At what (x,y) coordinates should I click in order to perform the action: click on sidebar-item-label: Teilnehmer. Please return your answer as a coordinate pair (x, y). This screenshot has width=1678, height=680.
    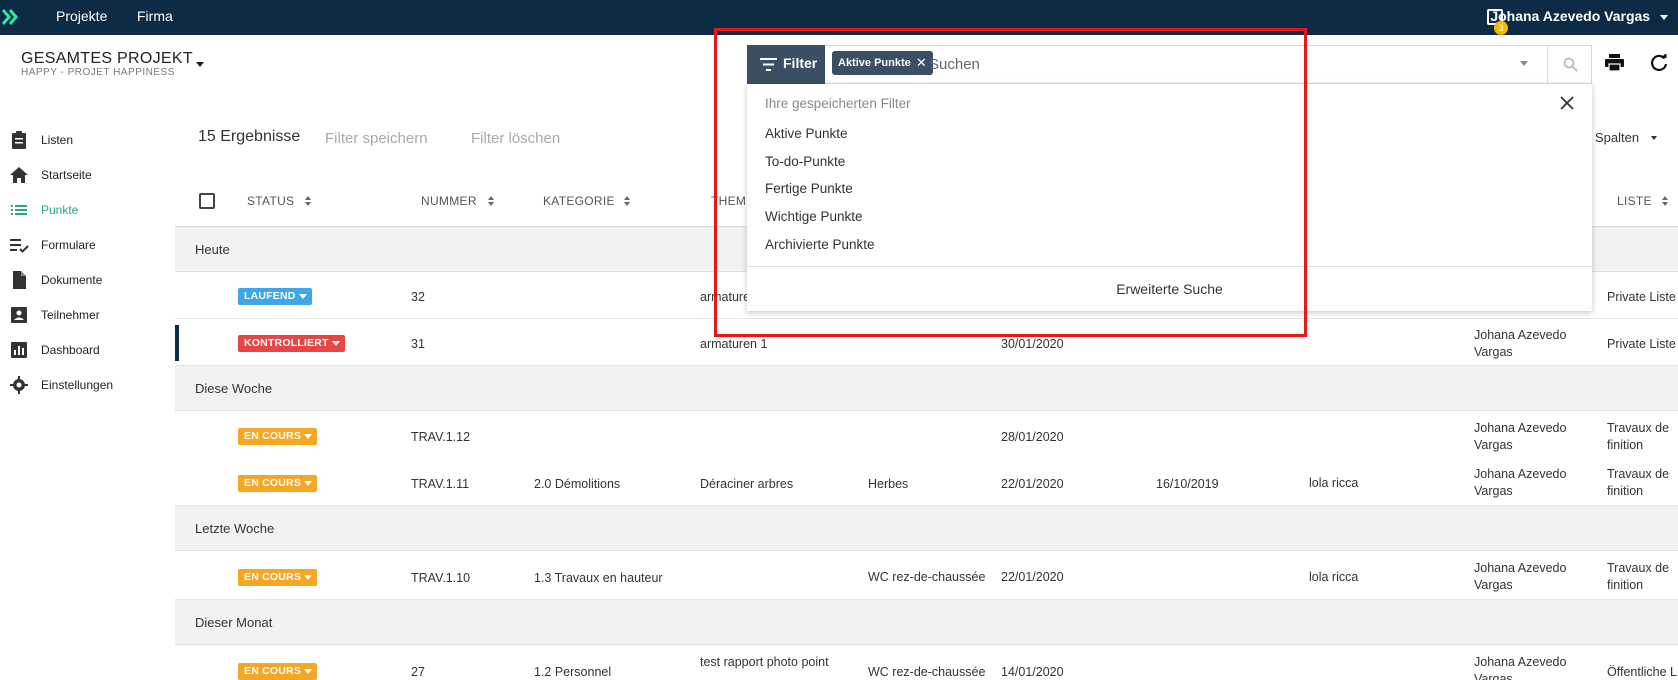
    Looking at the image, I should click on (70, 315).